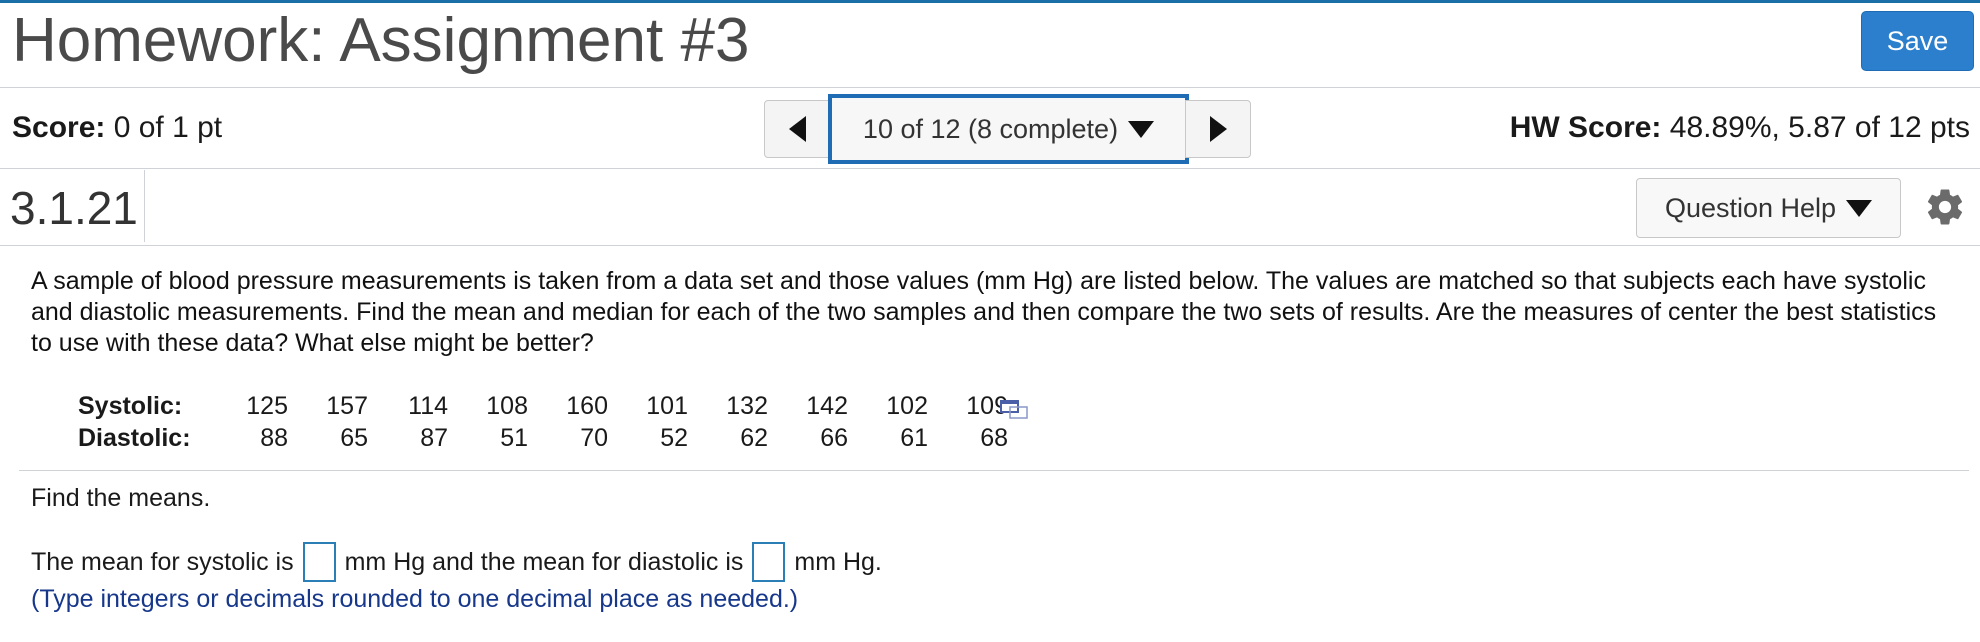 The height and width of the screenshot is (642, 1980). What do you see at coordinates (914, 437) in the screenshot?
I see `diastolic-value: 61` at bounding box center [914, 437].